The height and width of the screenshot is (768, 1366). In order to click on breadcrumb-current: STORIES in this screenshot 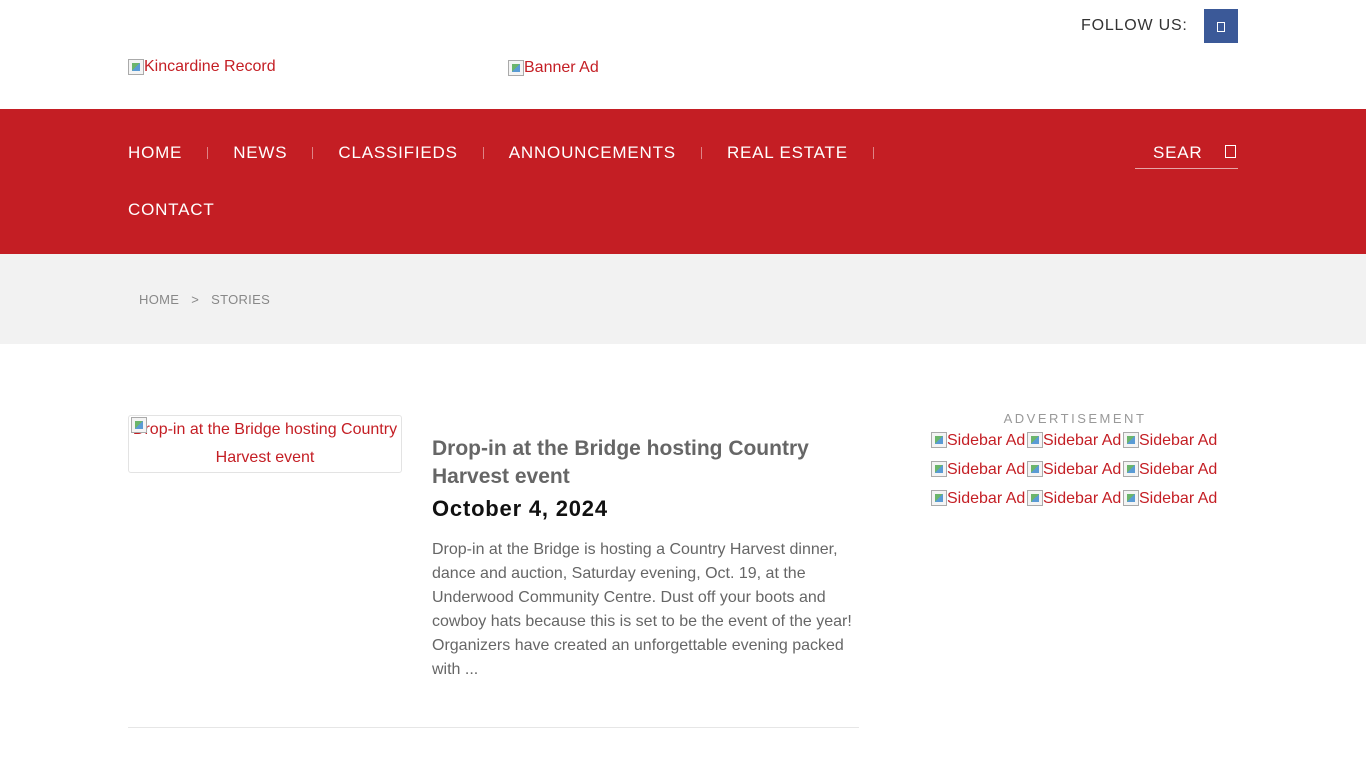, I will do `click(241, 299)`.